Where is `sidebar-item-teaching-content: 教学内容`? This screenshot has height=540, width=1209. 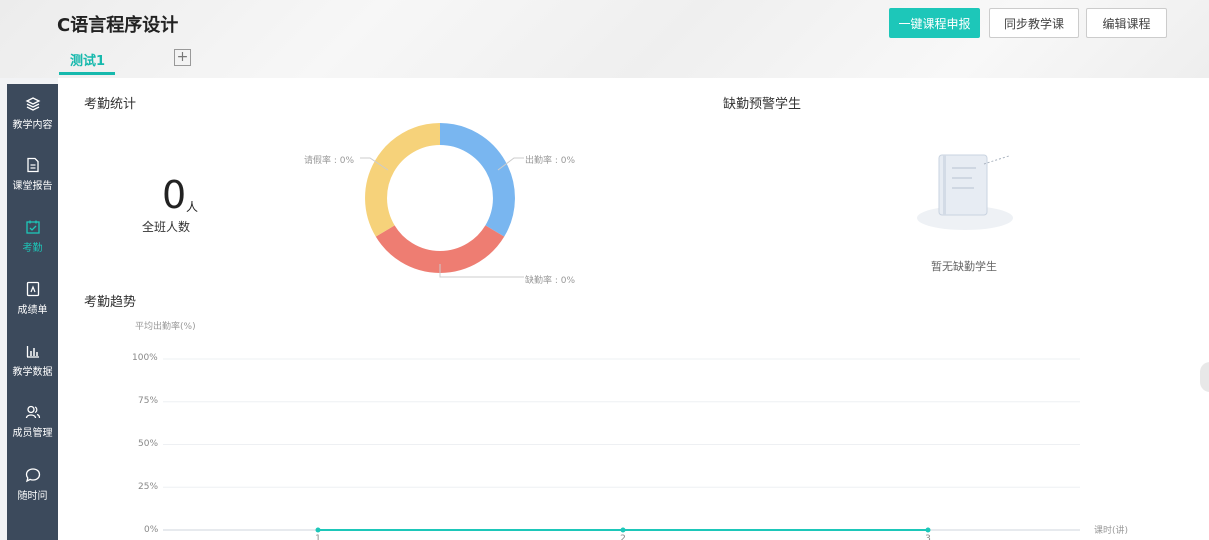
sidebar-item-teaching-content: 教学内容 is located at coordinates (32, 123).